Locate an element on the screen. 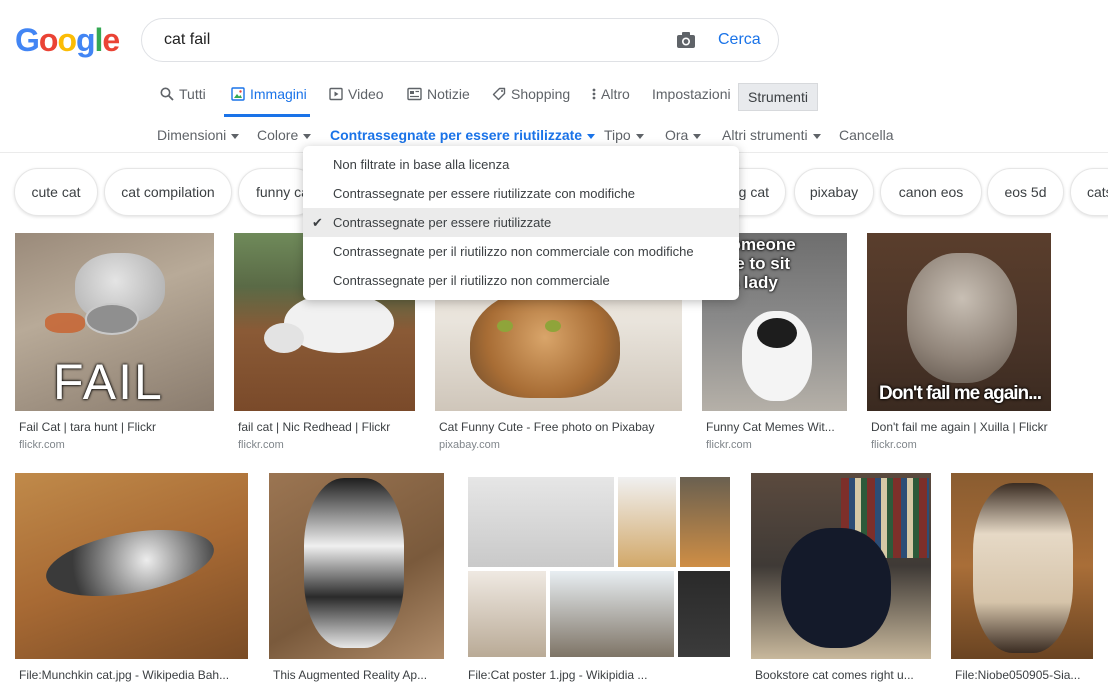  license-option: Non filtrate in base alla licenza is located at coordinates (521, 164).